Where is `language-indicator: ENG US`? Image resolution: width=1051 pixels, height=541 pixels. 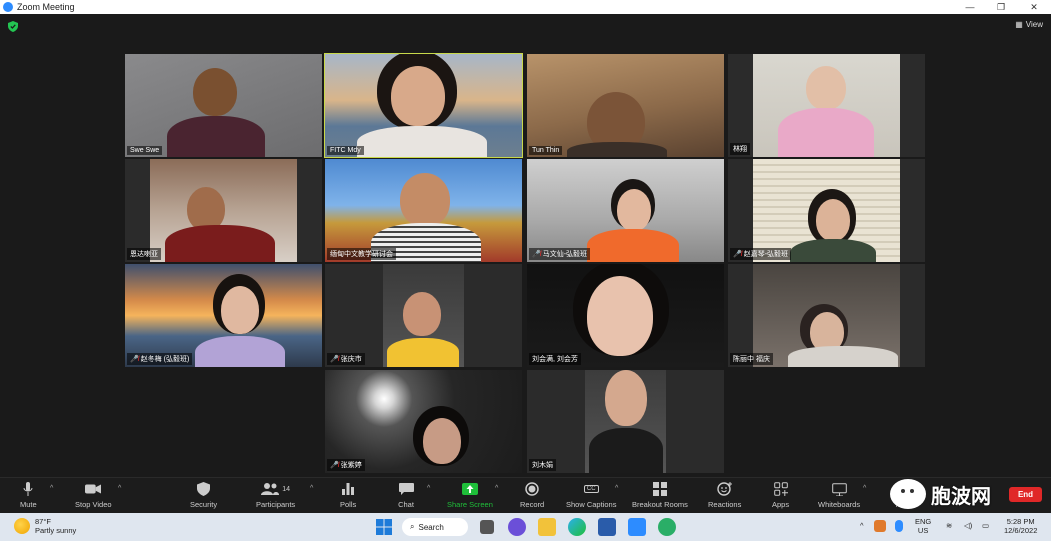 language-indicator: ENG US is located at coordinates (923, 526).